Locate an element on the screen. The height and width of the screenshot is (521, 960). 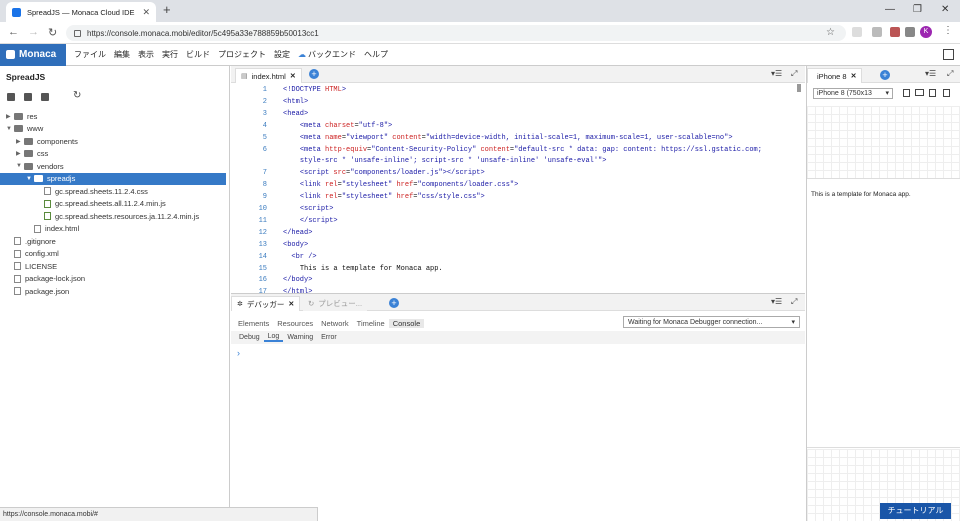
bookmark-star-icon: ☆ is located at coordinates (830, 32).